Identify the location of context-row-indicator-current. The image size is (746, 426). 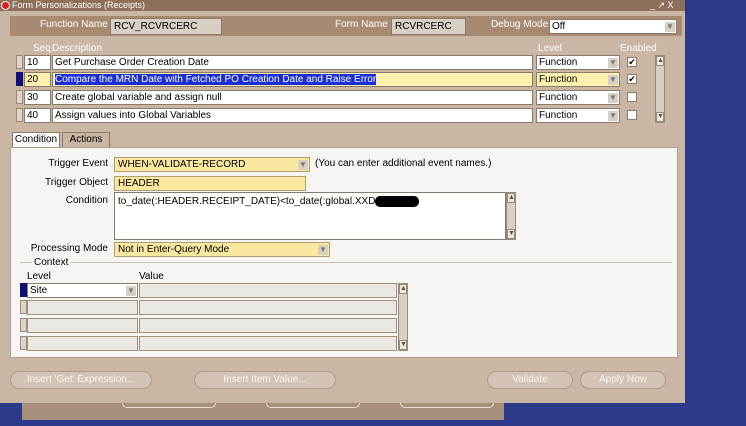
(23, 290).